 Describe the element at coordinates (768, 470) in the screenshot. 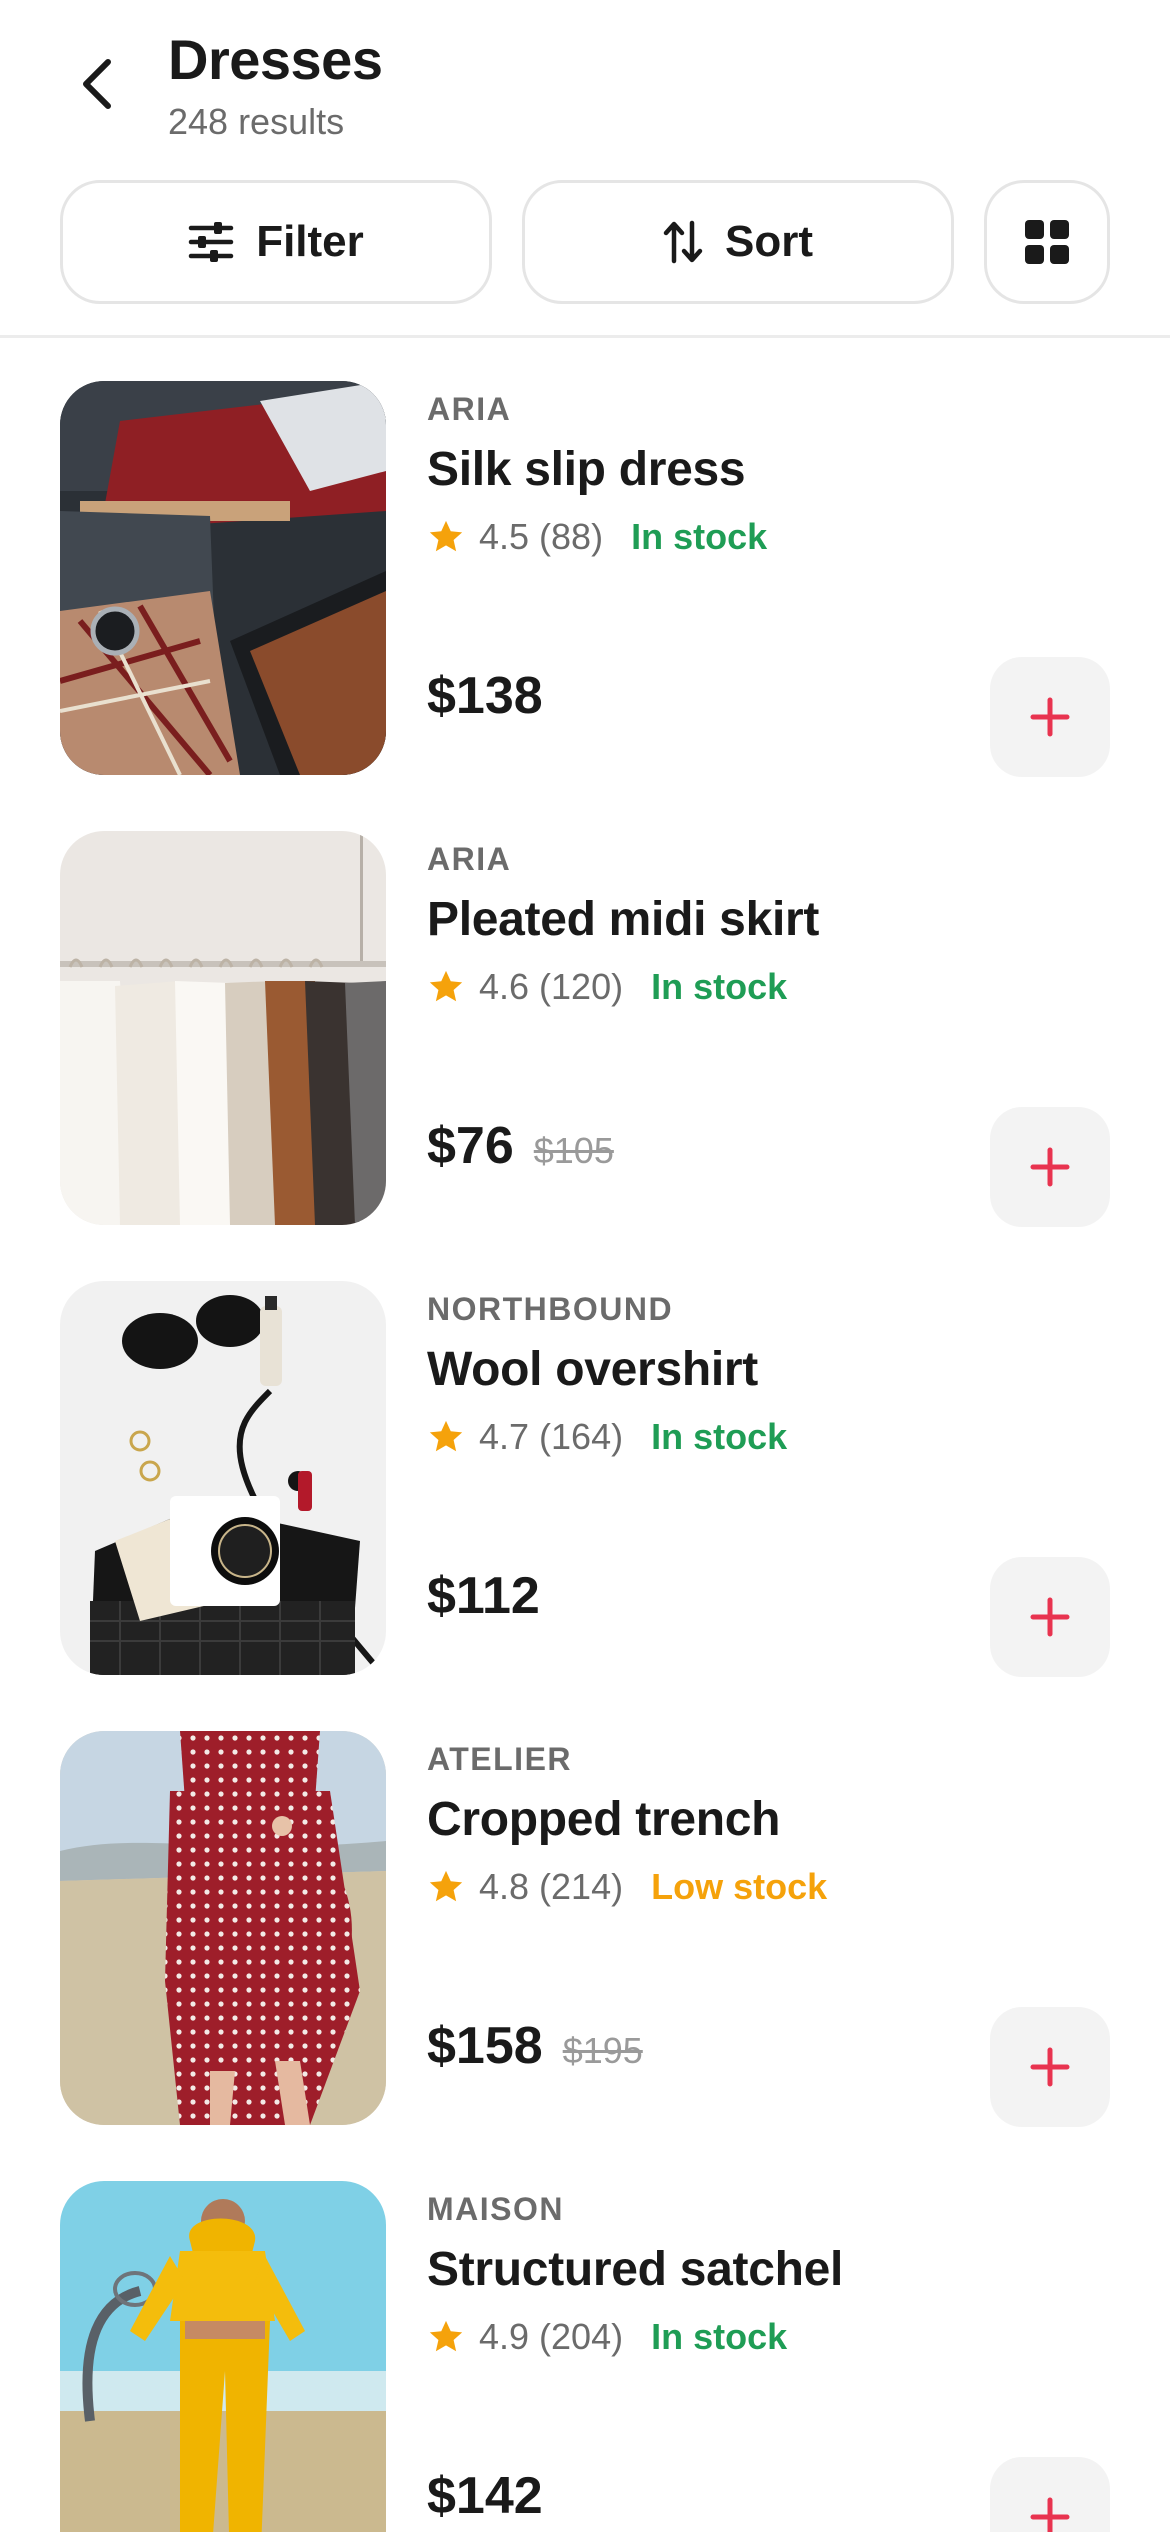

I see `product-name: Silk slip dress` at that location.